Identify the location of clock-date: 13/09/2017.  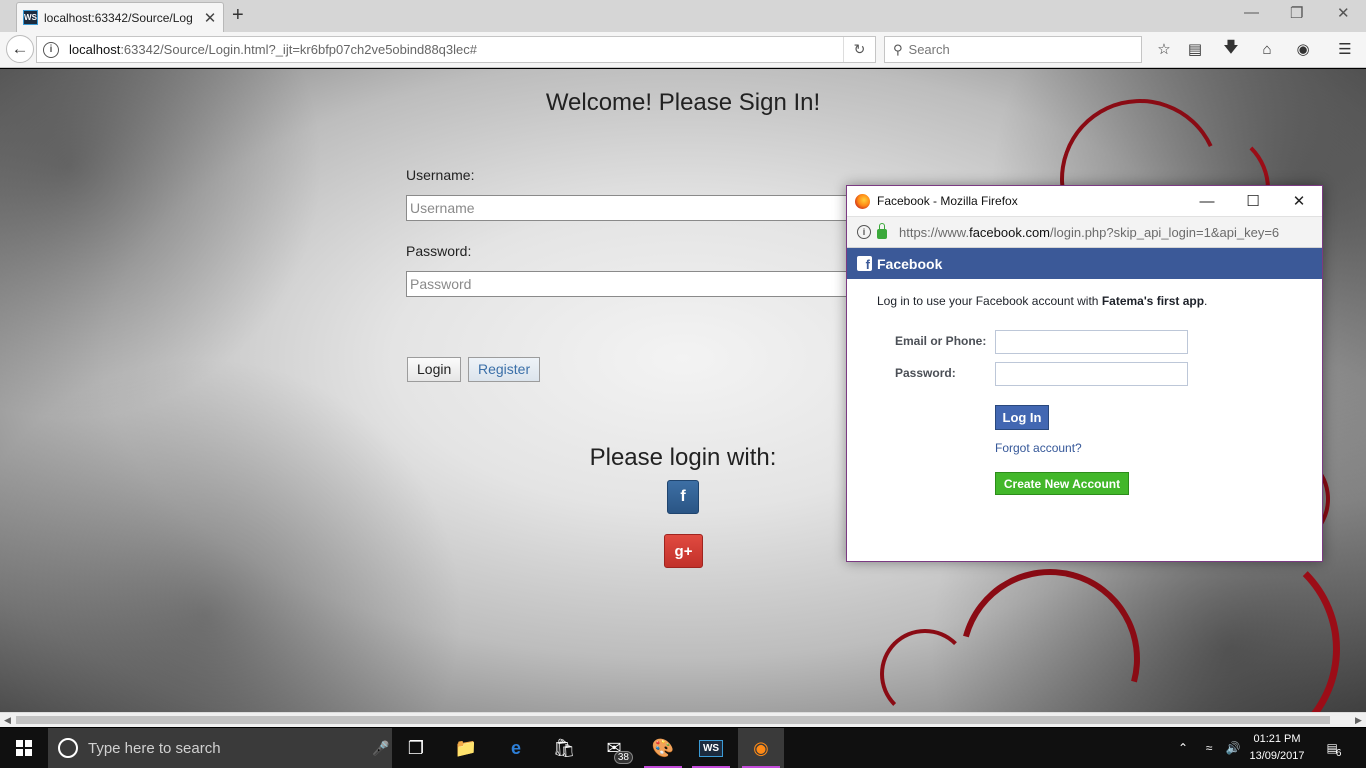
(1277, 756).